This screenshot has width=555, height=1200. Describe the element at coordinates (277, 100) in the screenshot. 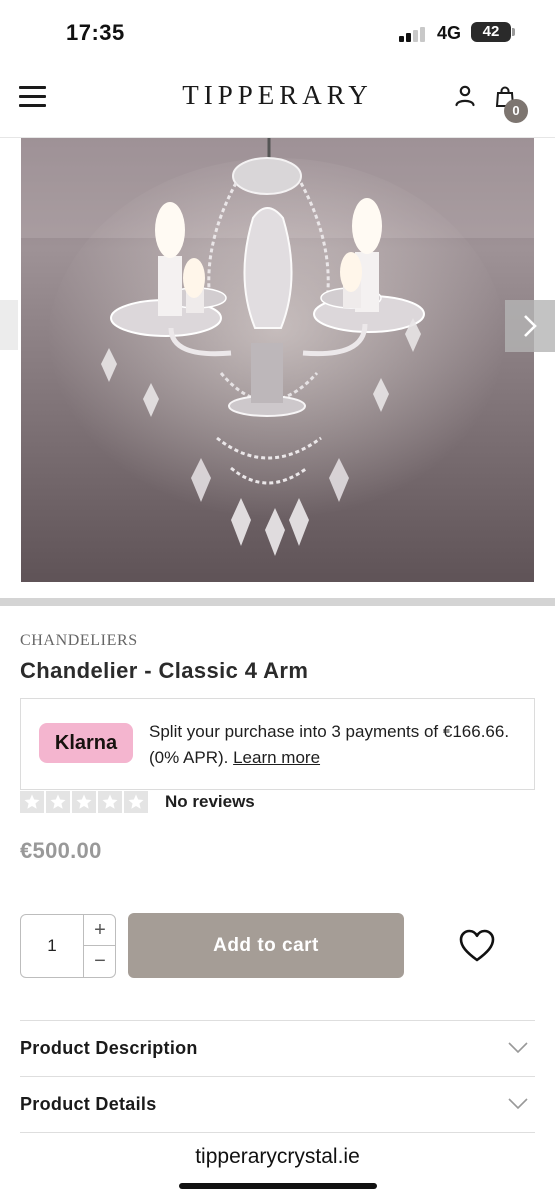

I see `site-header: TIPPERARY 0` at that location.